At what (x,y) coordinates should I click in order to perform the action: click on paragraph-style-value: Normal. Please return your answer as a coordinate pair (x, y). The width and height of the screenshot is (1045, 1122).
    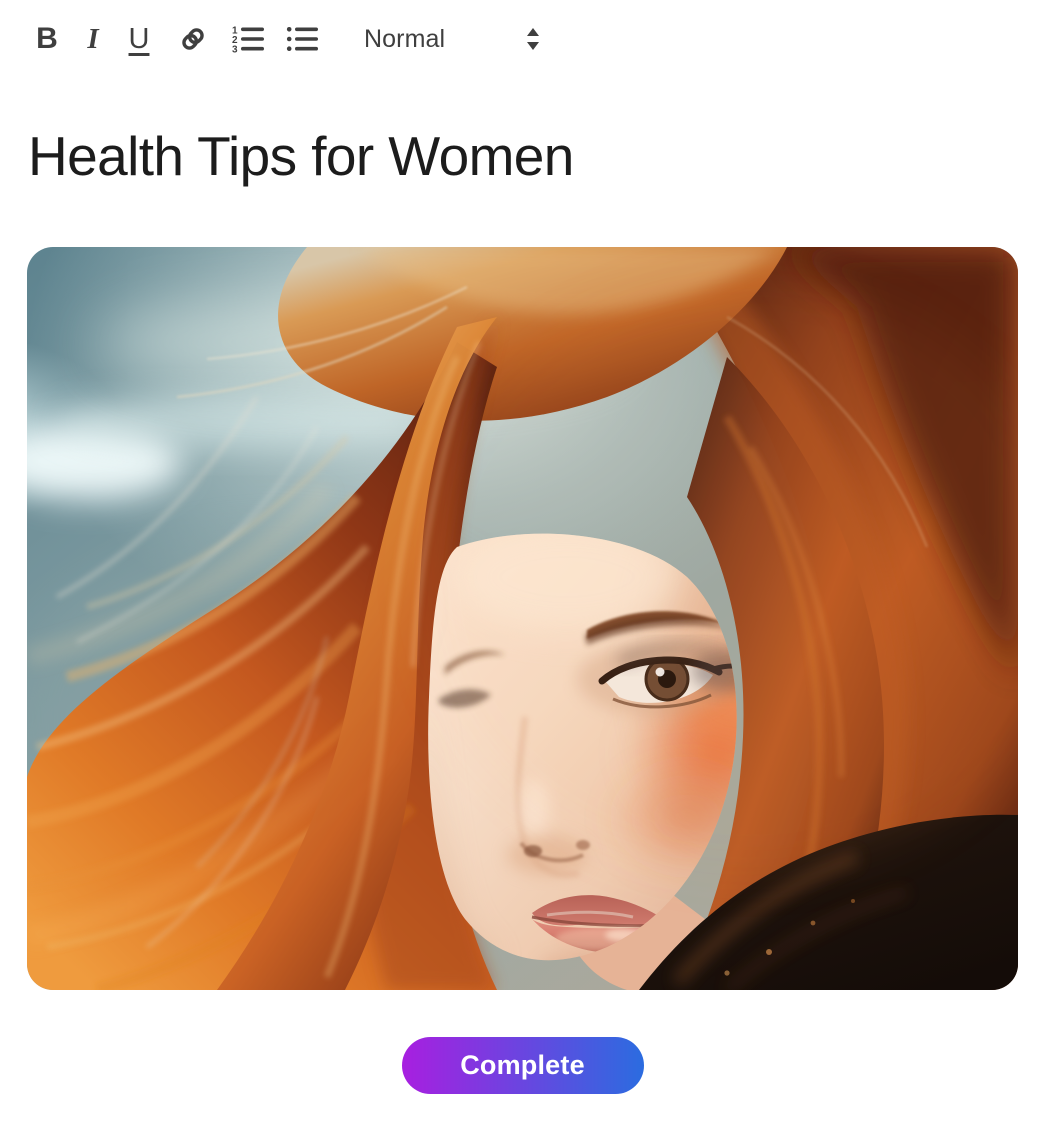
    Looking at the image, I should click on (405, 38).